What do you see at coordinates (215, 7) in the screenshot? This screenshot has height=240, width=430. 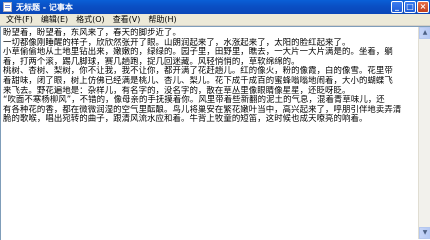 I see `title-bar: 无标题 - 记事本 _ □ ×` at bounding box center [215, 7].